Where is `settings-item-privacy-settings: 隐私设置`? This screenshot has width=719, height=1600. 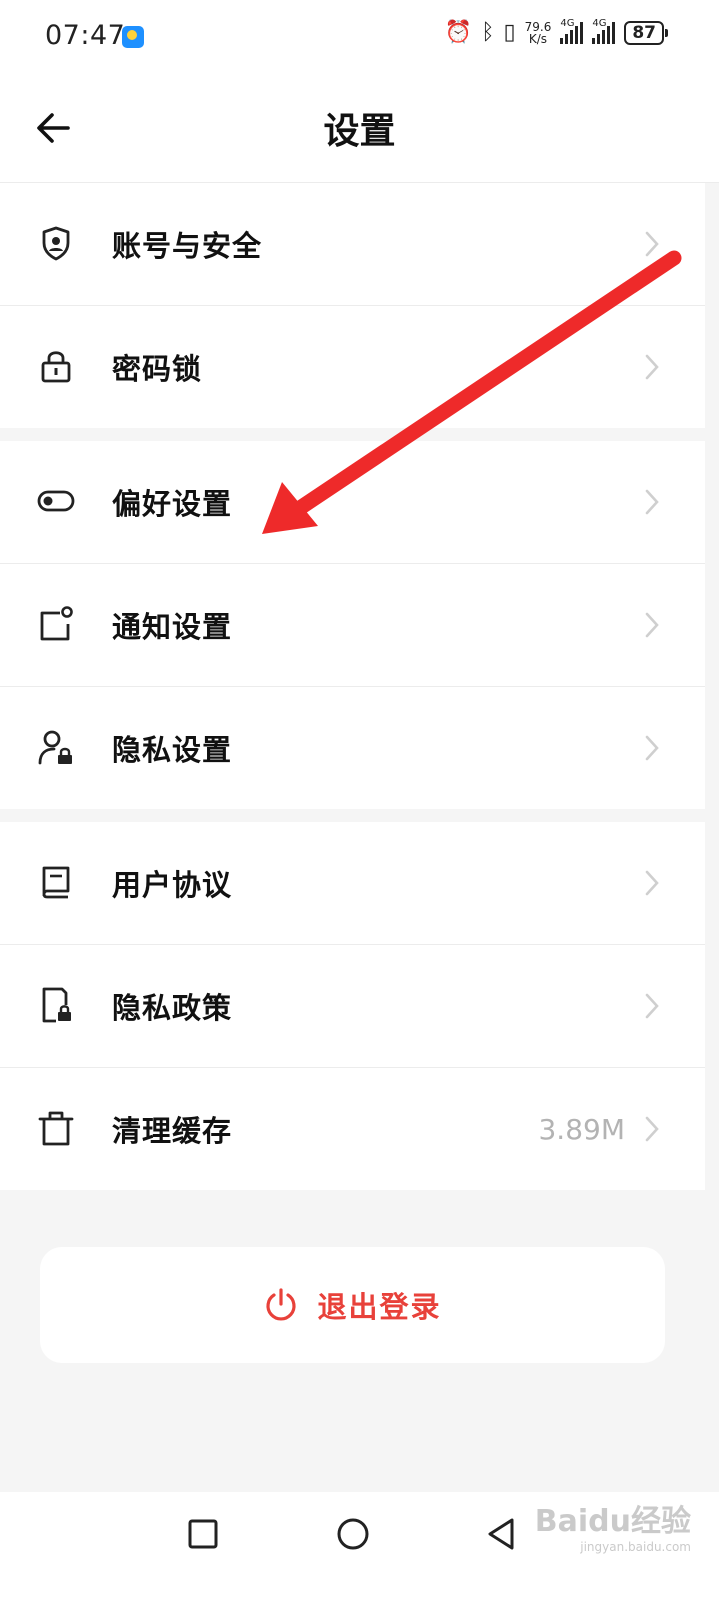 settings-item-privacy-settings: 隐私设置 is located at coordinates (352, 748).